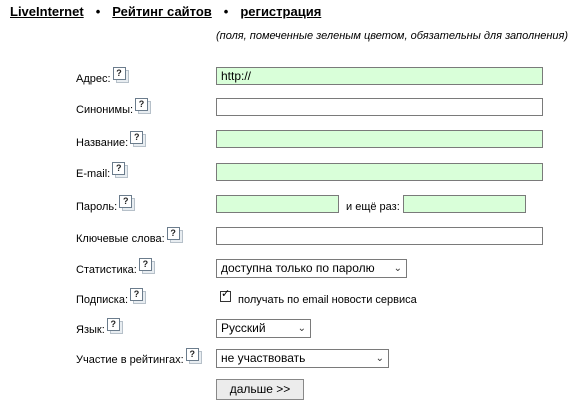 Image resolution: width=575 pixels, height=409 pixels. I want to click on address-input, so click(379, 76).